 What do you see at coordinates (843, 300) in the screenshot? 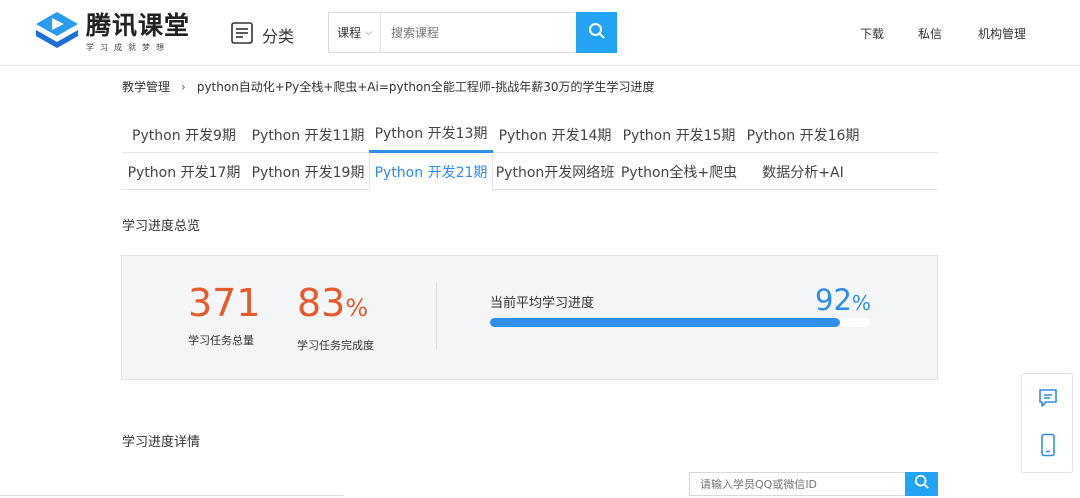
I see `avg-progress-value: 92%` at bounding box center [843, 300].